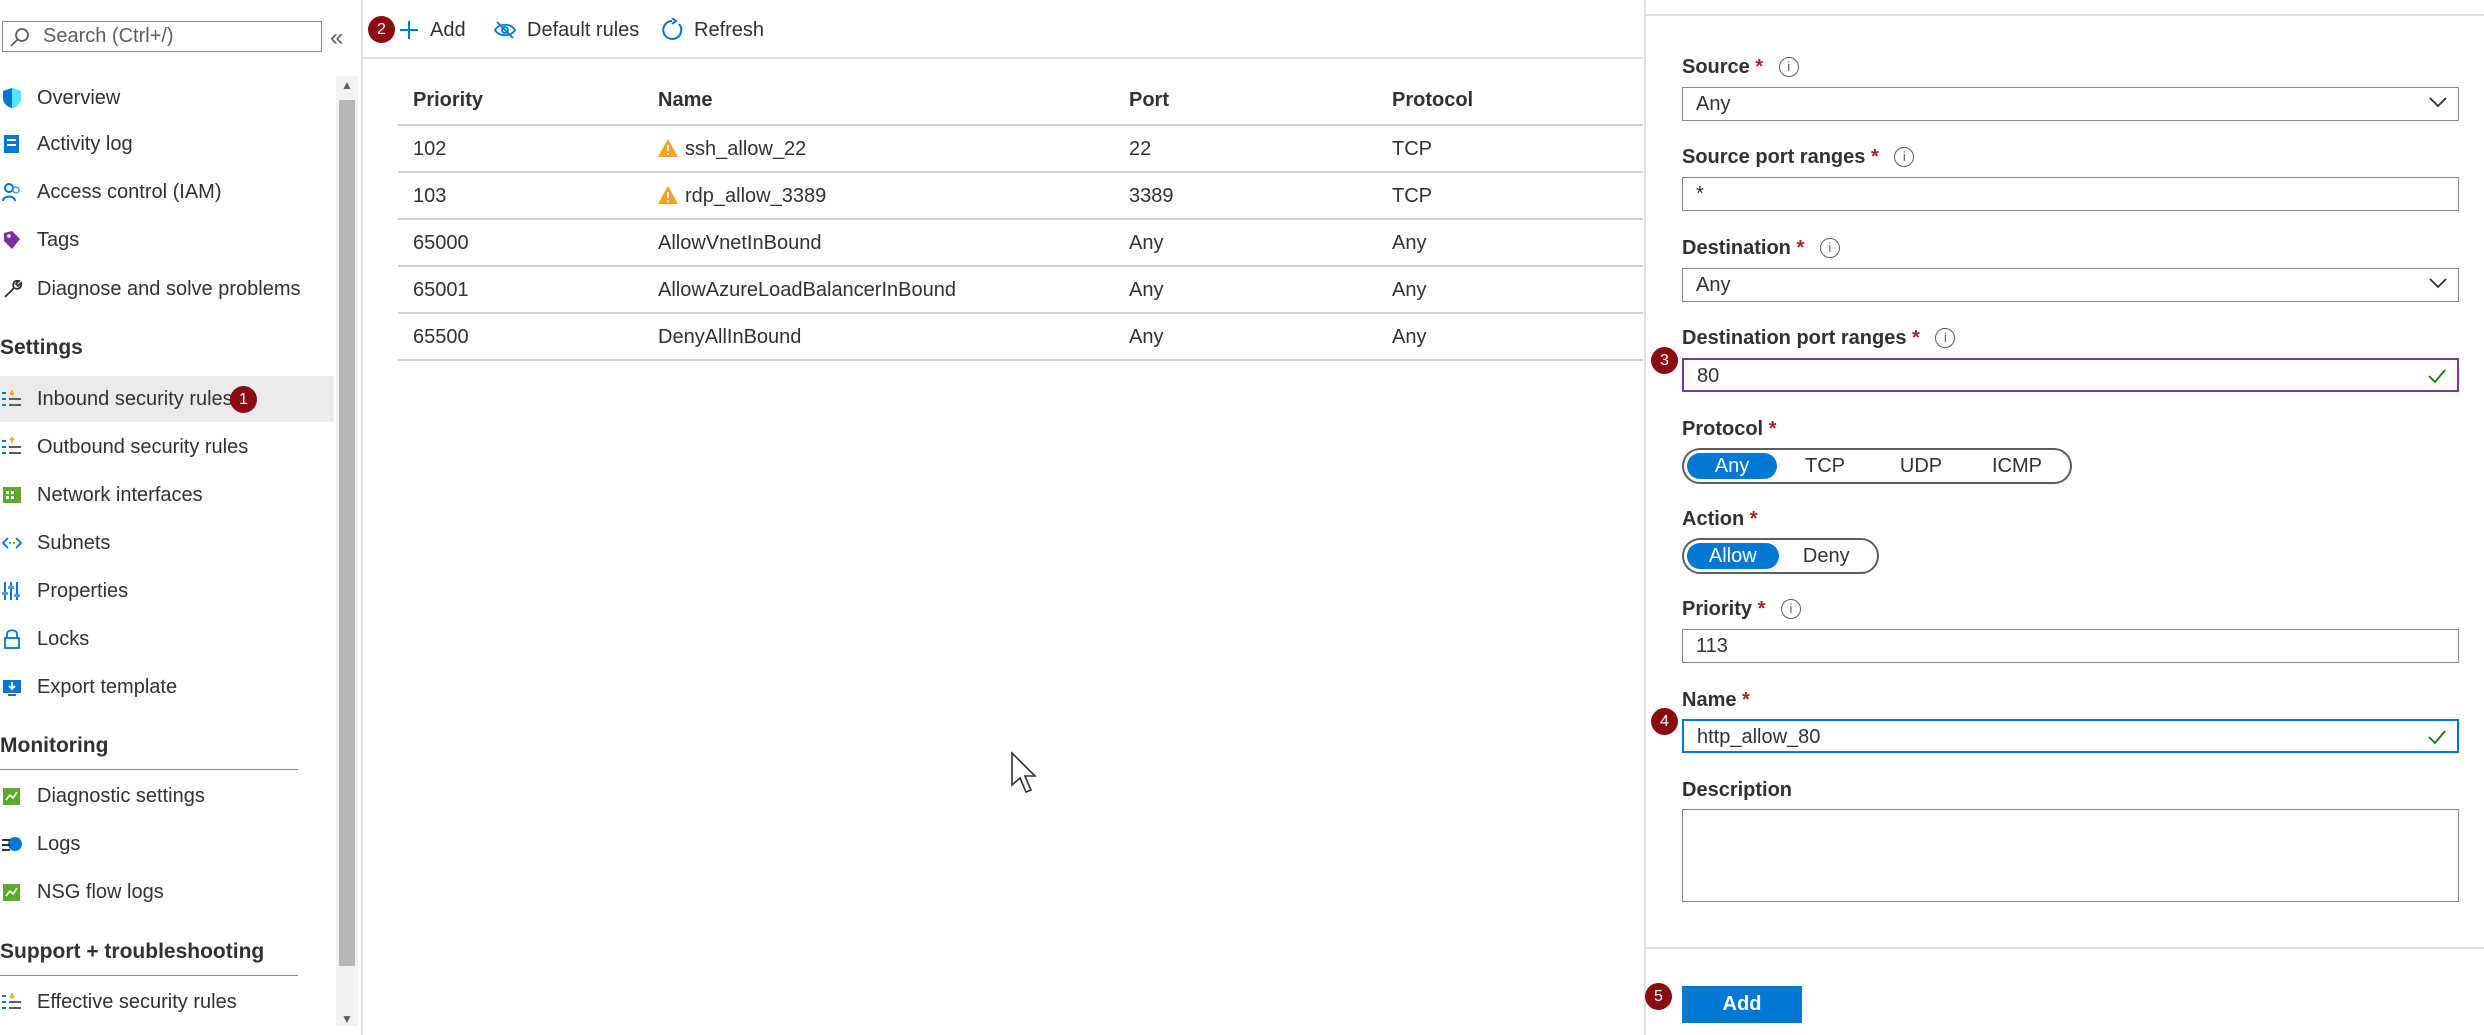 The image size is (2484, 1035). I want to click on sidebar-item-label: Export template, so click(107, 687).